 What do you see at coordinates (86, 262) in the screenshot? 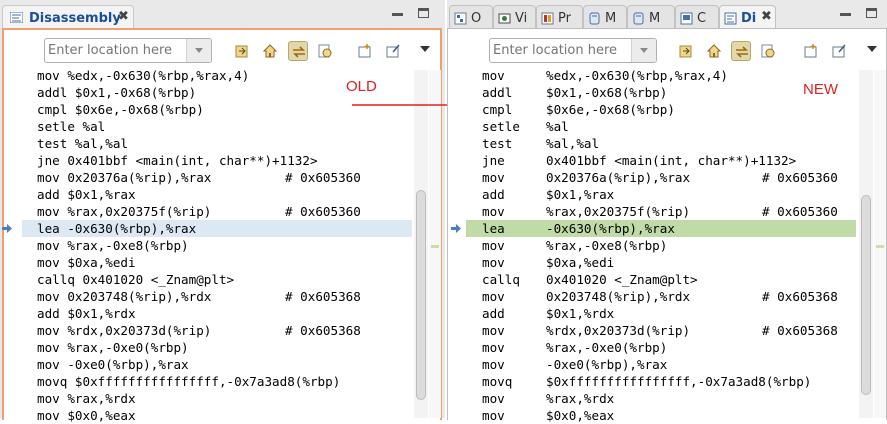
I see `instruction-text: mov $0xa,%edi` at bounding box center [86, 262].